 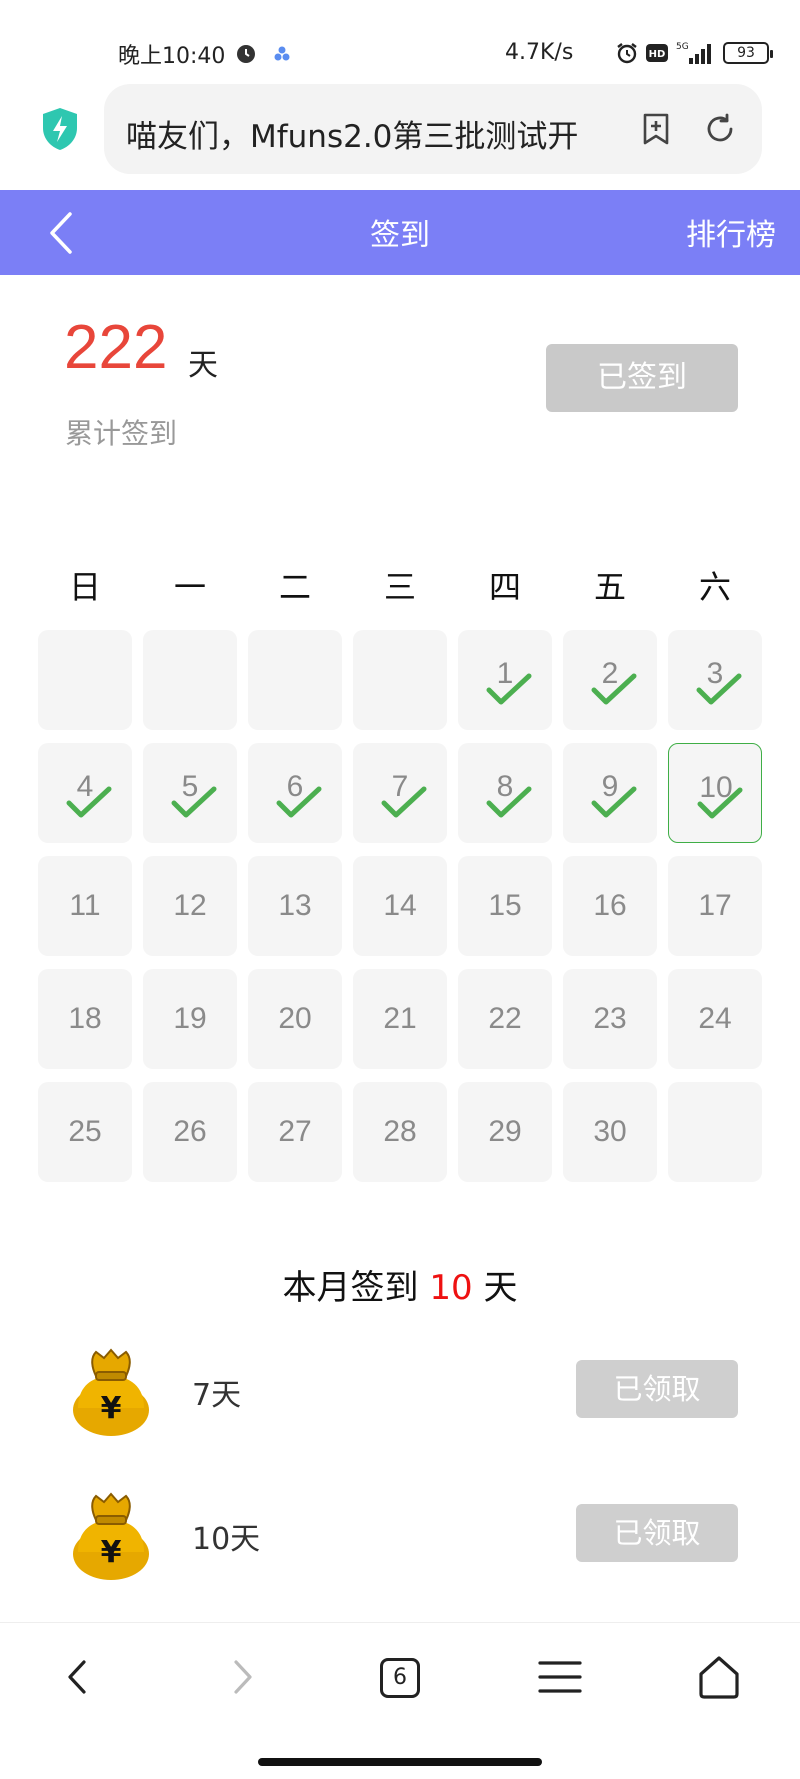 I want to click on calendar-day-number: 15, so click(x=505, y=905).